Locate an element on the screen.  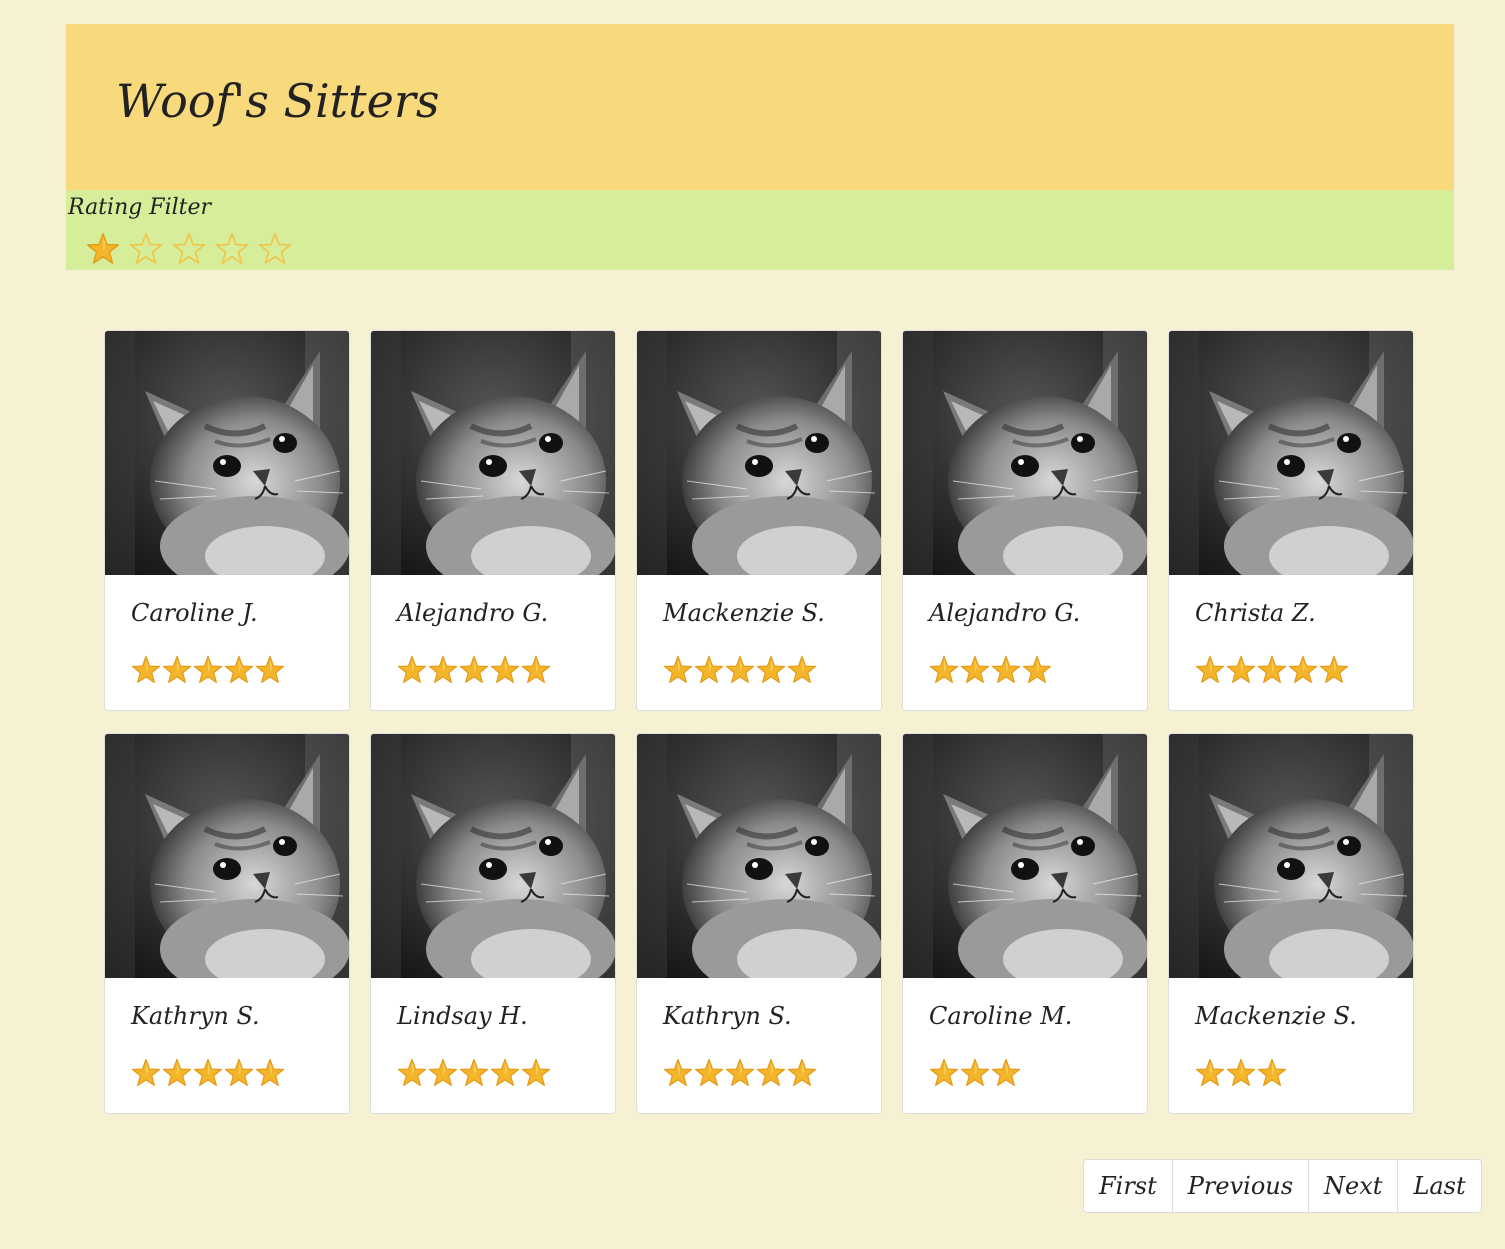
pagination: First Previous Next Last is located at coordinates (1282, 1186).